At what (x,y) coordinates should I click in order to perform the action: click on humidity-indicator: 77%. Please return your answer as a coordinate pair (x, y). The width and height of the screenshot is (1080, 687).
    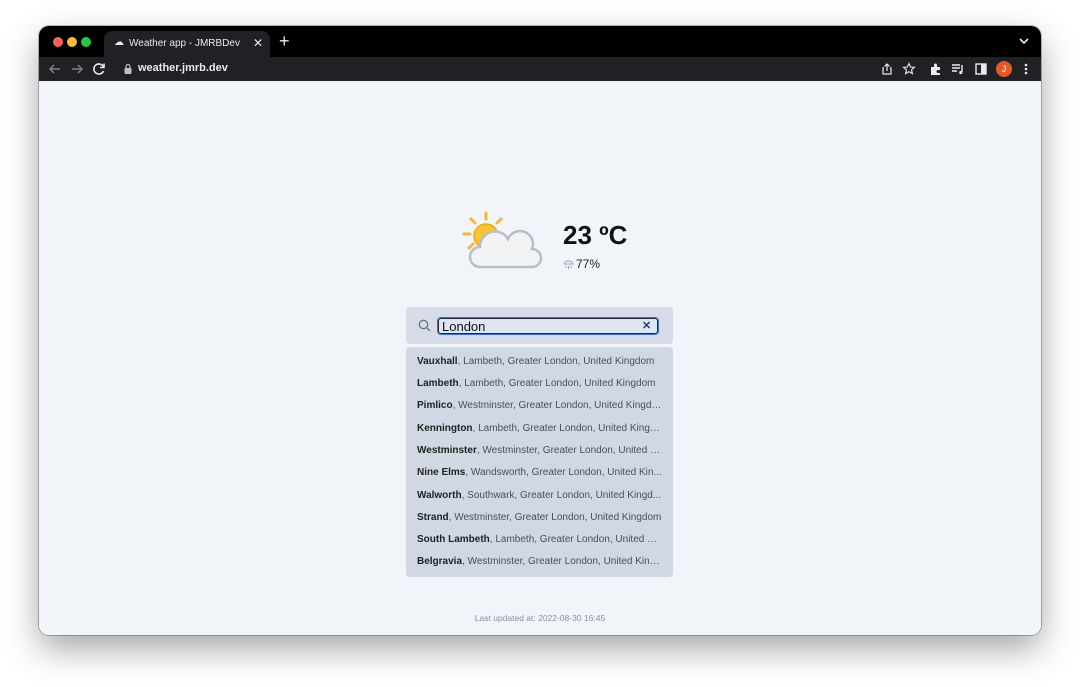
    Looking at the image, I should click on (581, 264).